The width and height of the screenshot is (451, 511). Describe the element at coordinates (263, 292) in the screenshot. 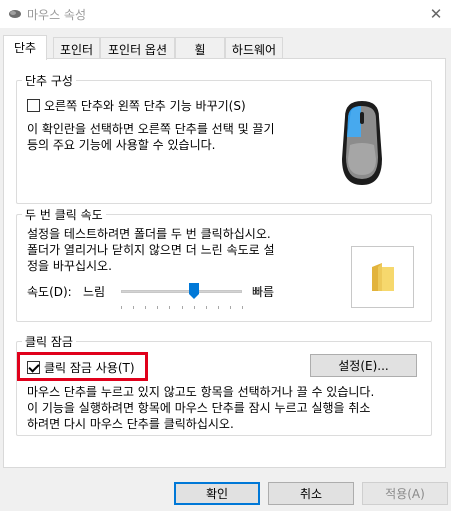

I see `fast-label: 빠름` at that location.